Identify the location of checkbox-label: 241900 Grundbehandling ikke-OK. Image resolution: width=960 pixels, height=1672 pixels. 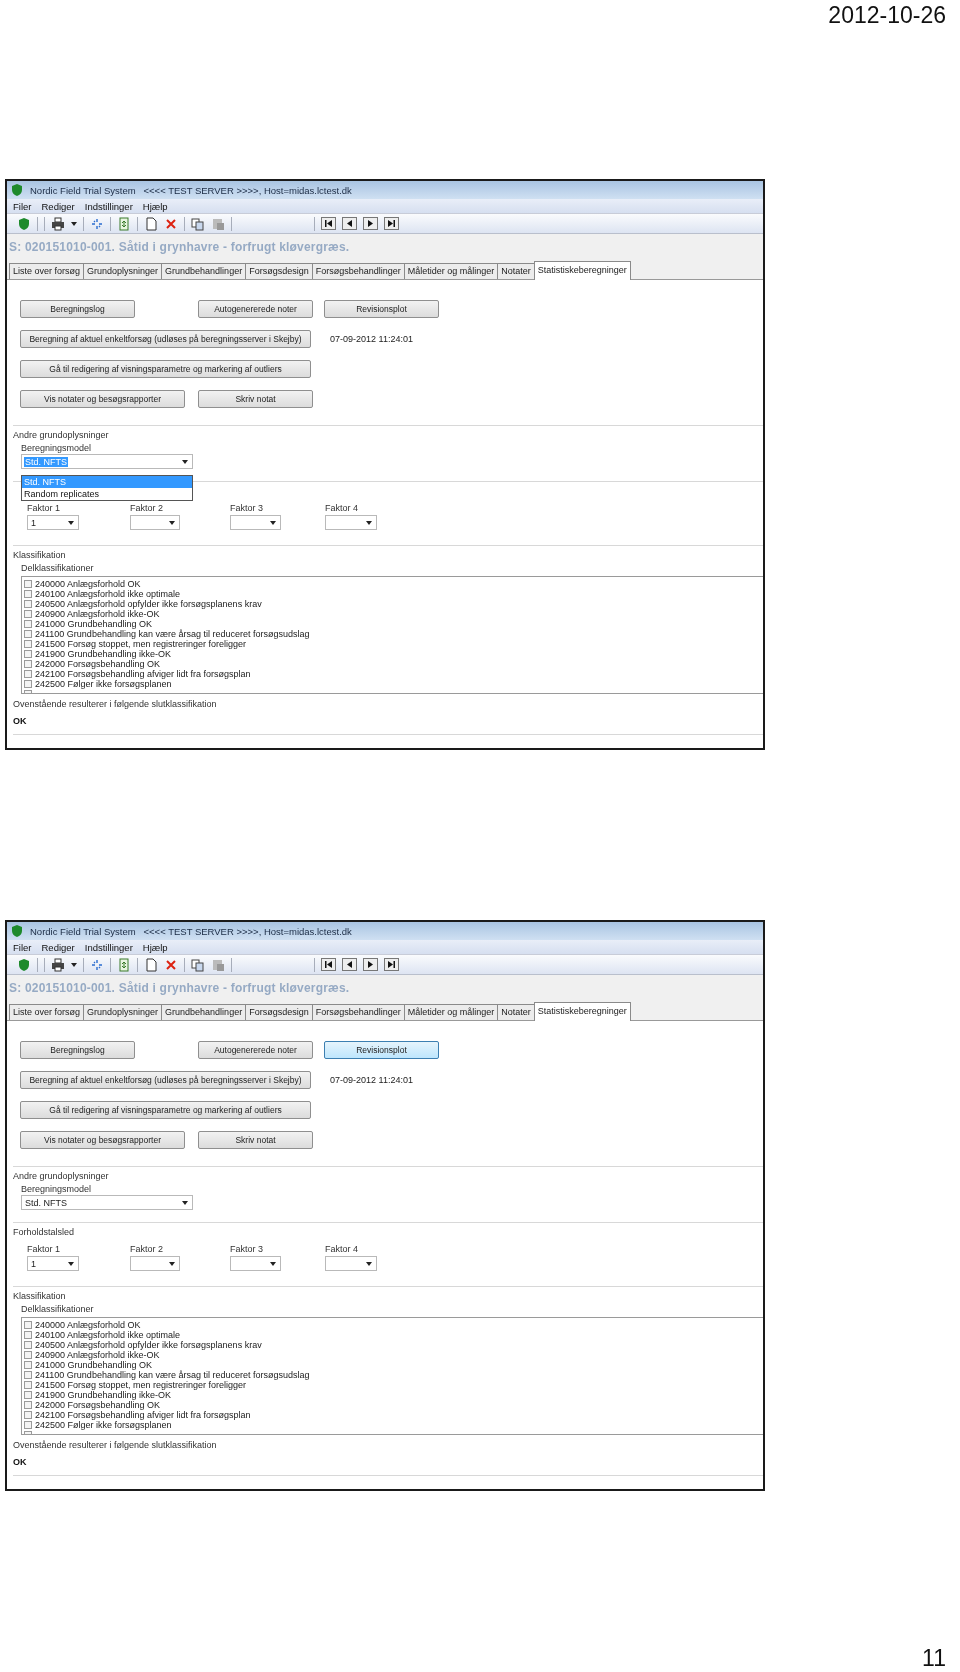
(103, 654).